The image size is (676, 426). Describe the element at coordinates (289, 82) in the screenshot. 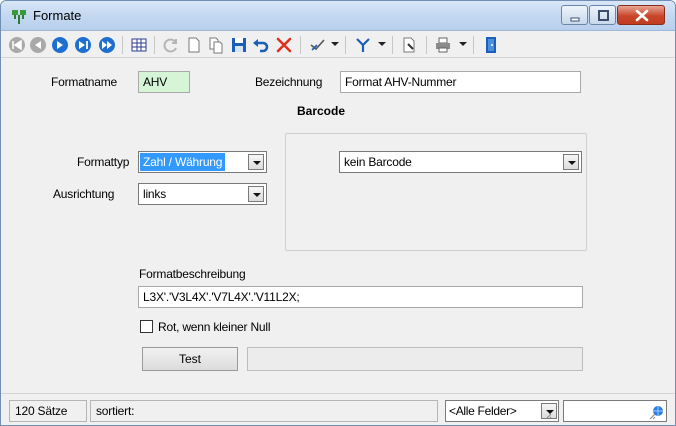

I see `bezeichnung-label: Bezeichnung` at that location.